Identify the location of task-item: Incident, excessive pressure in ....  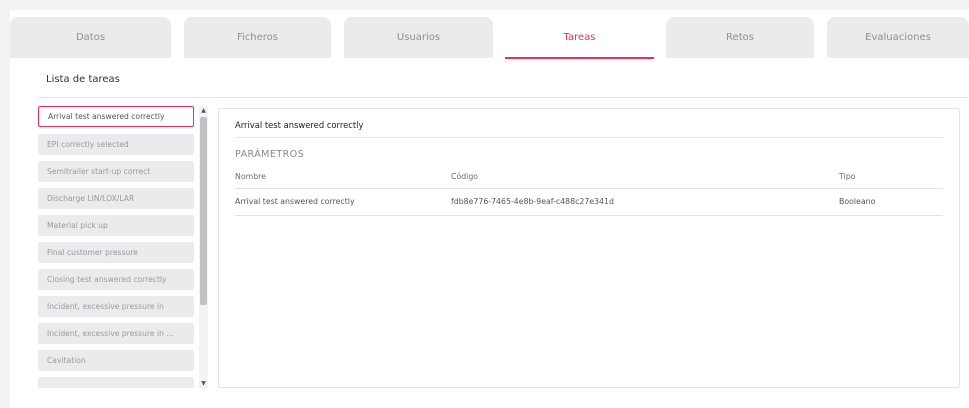
(116, 333).